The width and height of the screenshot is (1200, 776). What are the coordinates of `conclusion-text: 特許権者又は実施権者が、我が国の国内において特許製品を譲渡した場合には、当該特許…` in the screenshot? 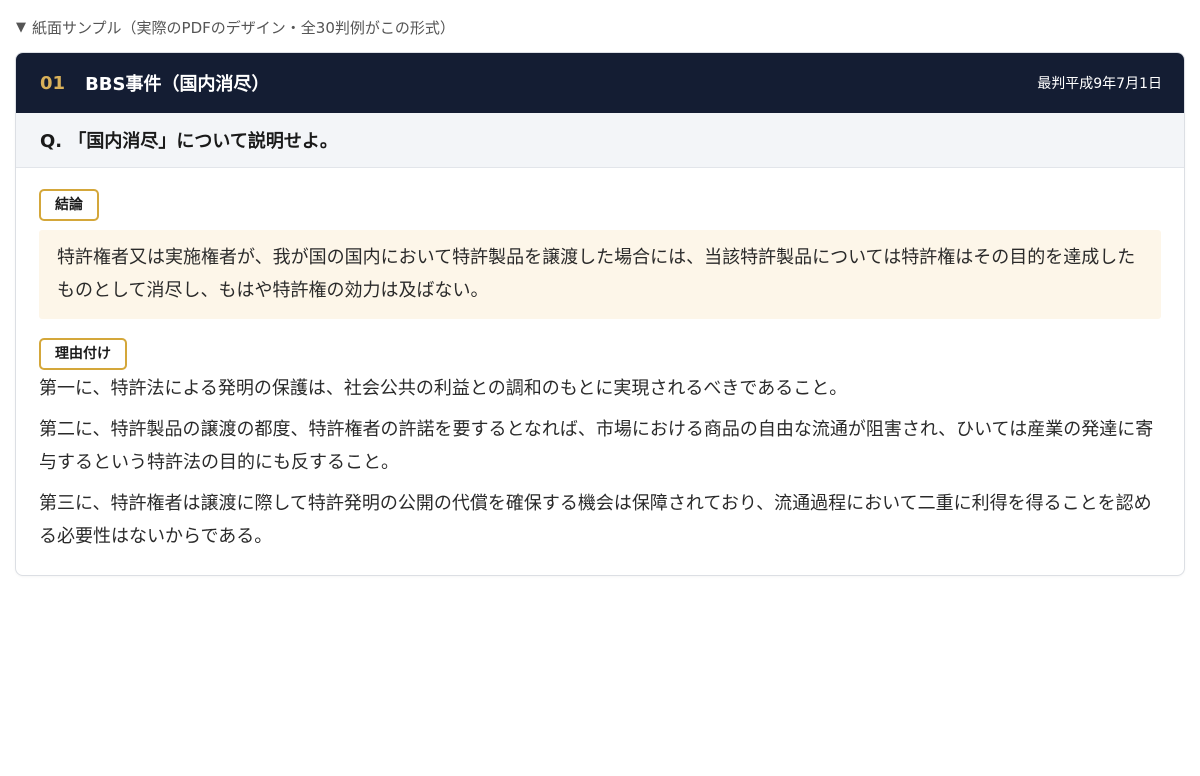 It's located at (600, 274).